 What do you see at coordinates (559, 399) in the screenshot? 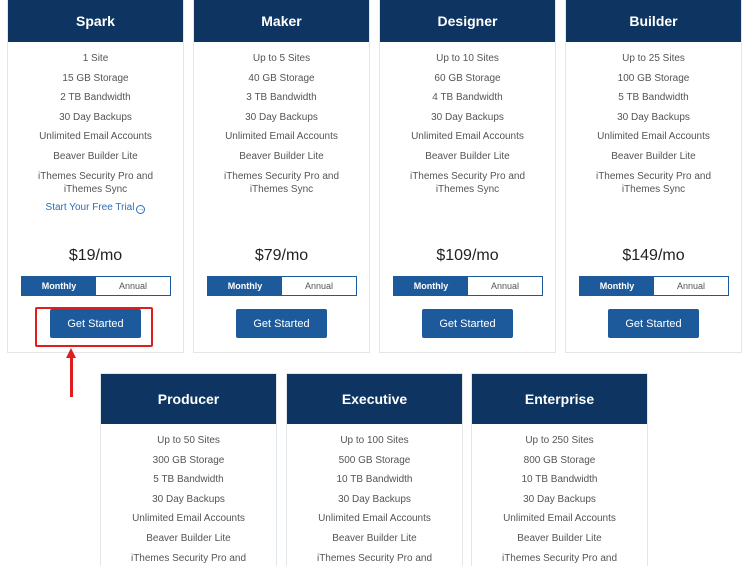
I see `plan-name: Enterprise` at bounding box center [559, 399].